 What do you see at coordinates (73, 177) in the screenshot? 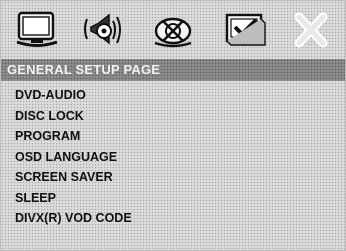
I see `menu-item-screen-saver: SCREEN SAVER` at bounding box center [73, 177].